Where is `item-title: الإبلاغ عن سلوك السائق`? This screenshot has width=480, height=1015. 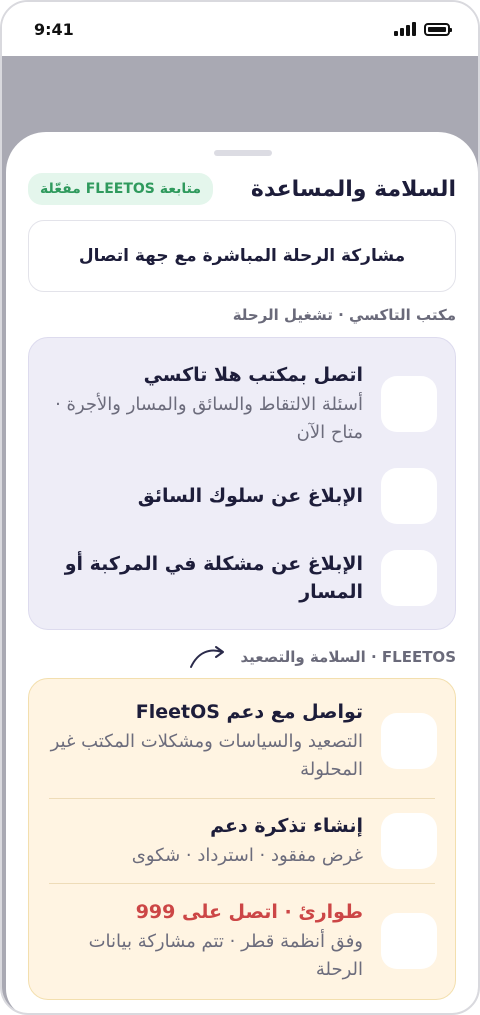 item-title: الإبلاغ عن سلوك السائق is located at coordinates (250, 496).